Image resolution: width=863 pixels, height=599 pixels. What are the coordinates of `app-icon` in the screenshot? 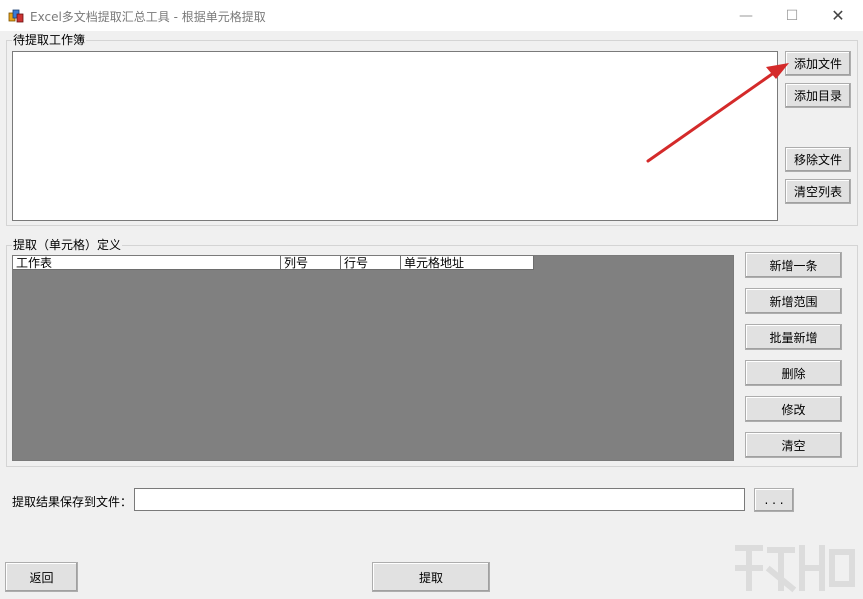 It's located at (16, 16).